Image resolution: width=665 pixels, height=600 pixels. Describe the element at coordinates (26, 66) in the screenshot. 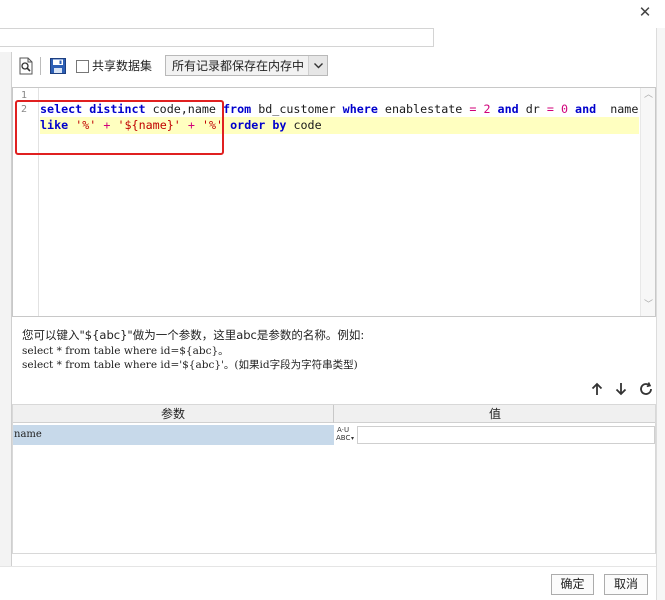

I see `preview-icon` at that location.